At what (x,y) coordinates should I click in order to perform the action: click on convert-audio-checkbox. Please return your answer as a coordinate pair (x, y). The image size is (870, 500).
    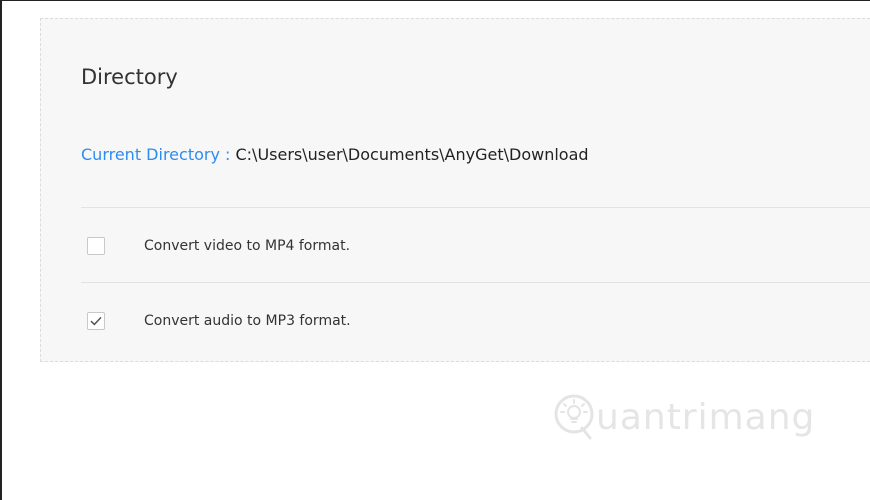
    Looking at the image, I should click on (96, 321).